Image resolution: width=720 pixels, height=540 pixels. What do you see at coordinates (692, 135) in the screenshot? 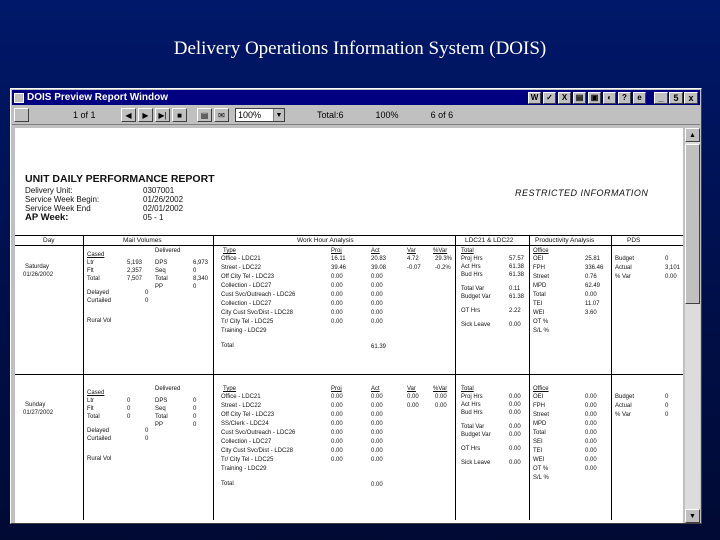
I see `scroll-up-icon: ▲` at bounding box center [692, 135].